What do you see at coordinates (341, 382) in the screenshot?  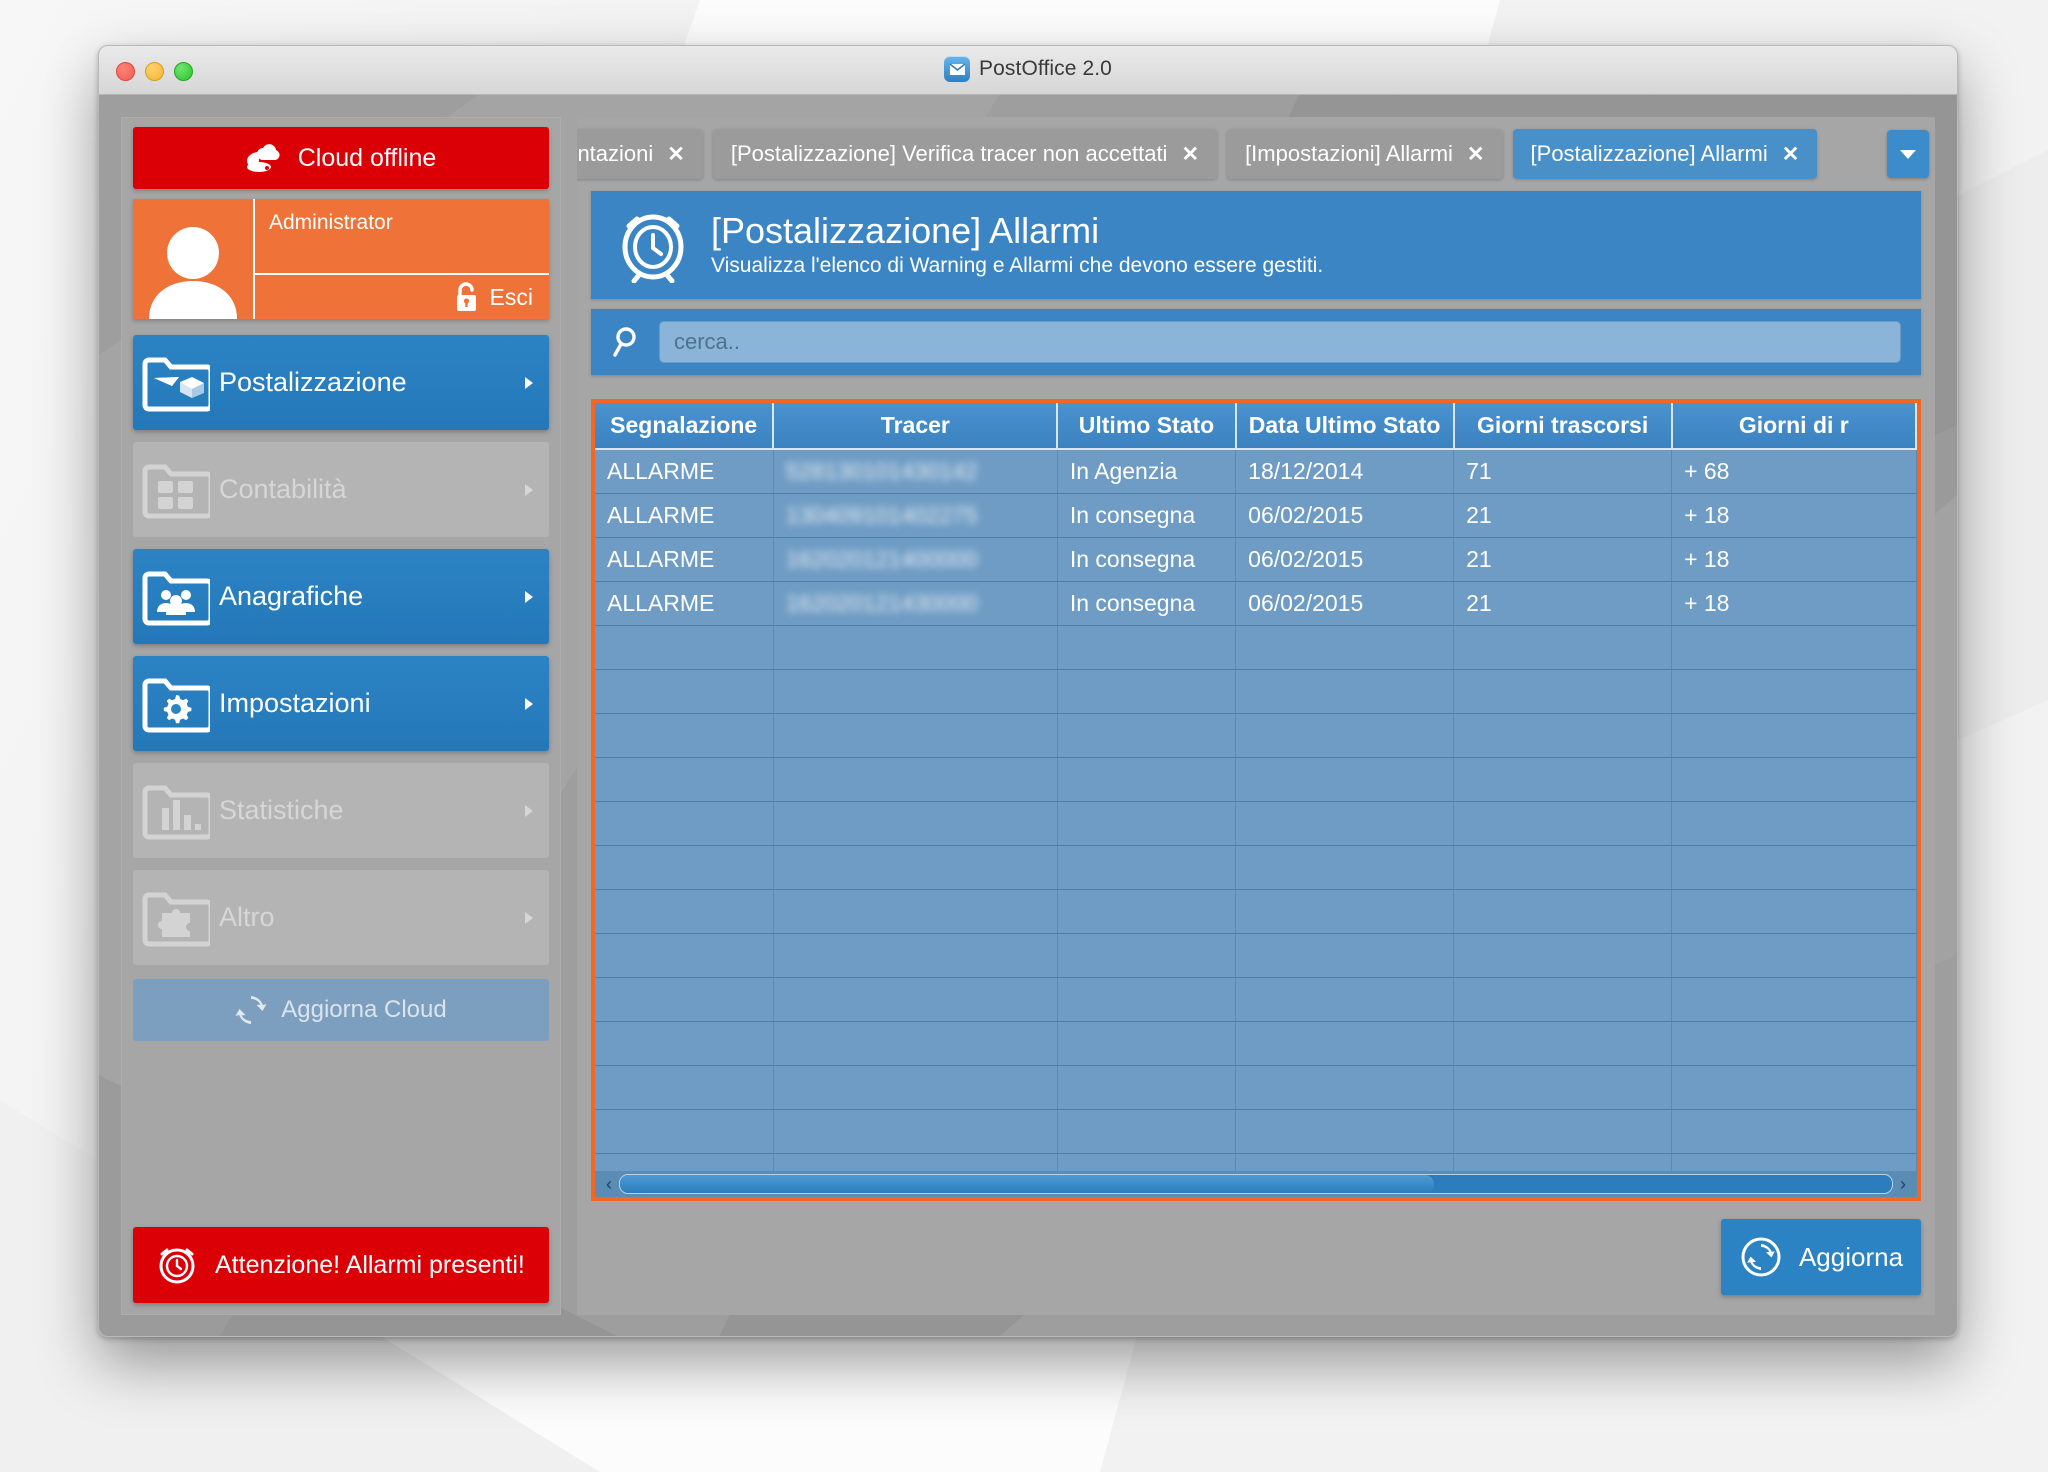 I see `sidebar-item-postalizzazione: Postalizzazione` at bounding box center [341, 382].